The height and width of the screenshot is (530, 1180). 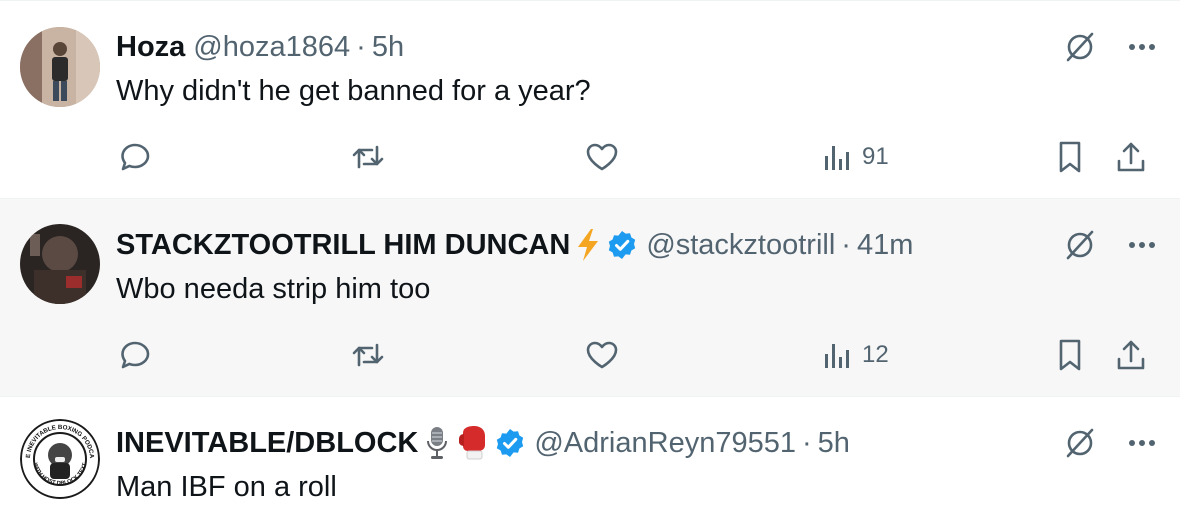 I want to click on view-count: 91, so click(x=875, y=156).